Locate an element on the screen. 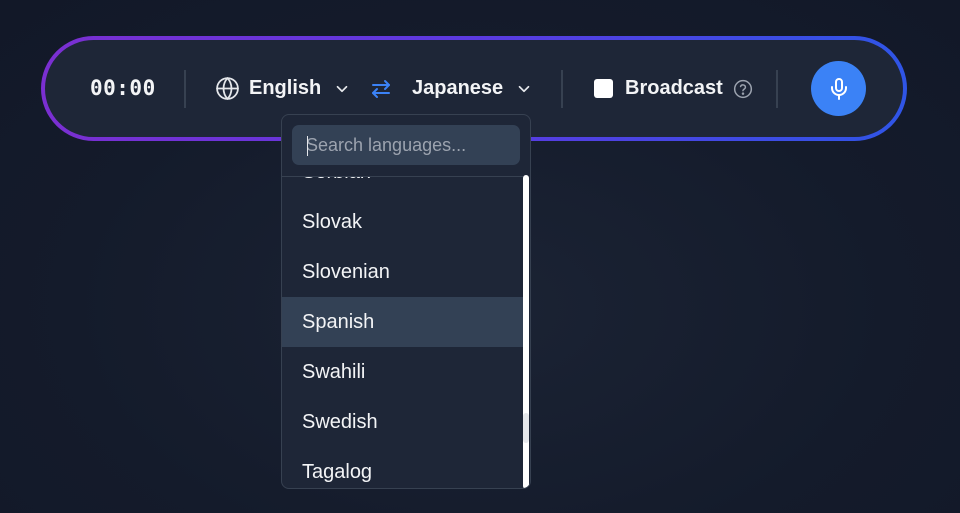 The width and height of the screenshot is (960, 513). list-item-serbian: Serbian is located at coordinates (402, 187).